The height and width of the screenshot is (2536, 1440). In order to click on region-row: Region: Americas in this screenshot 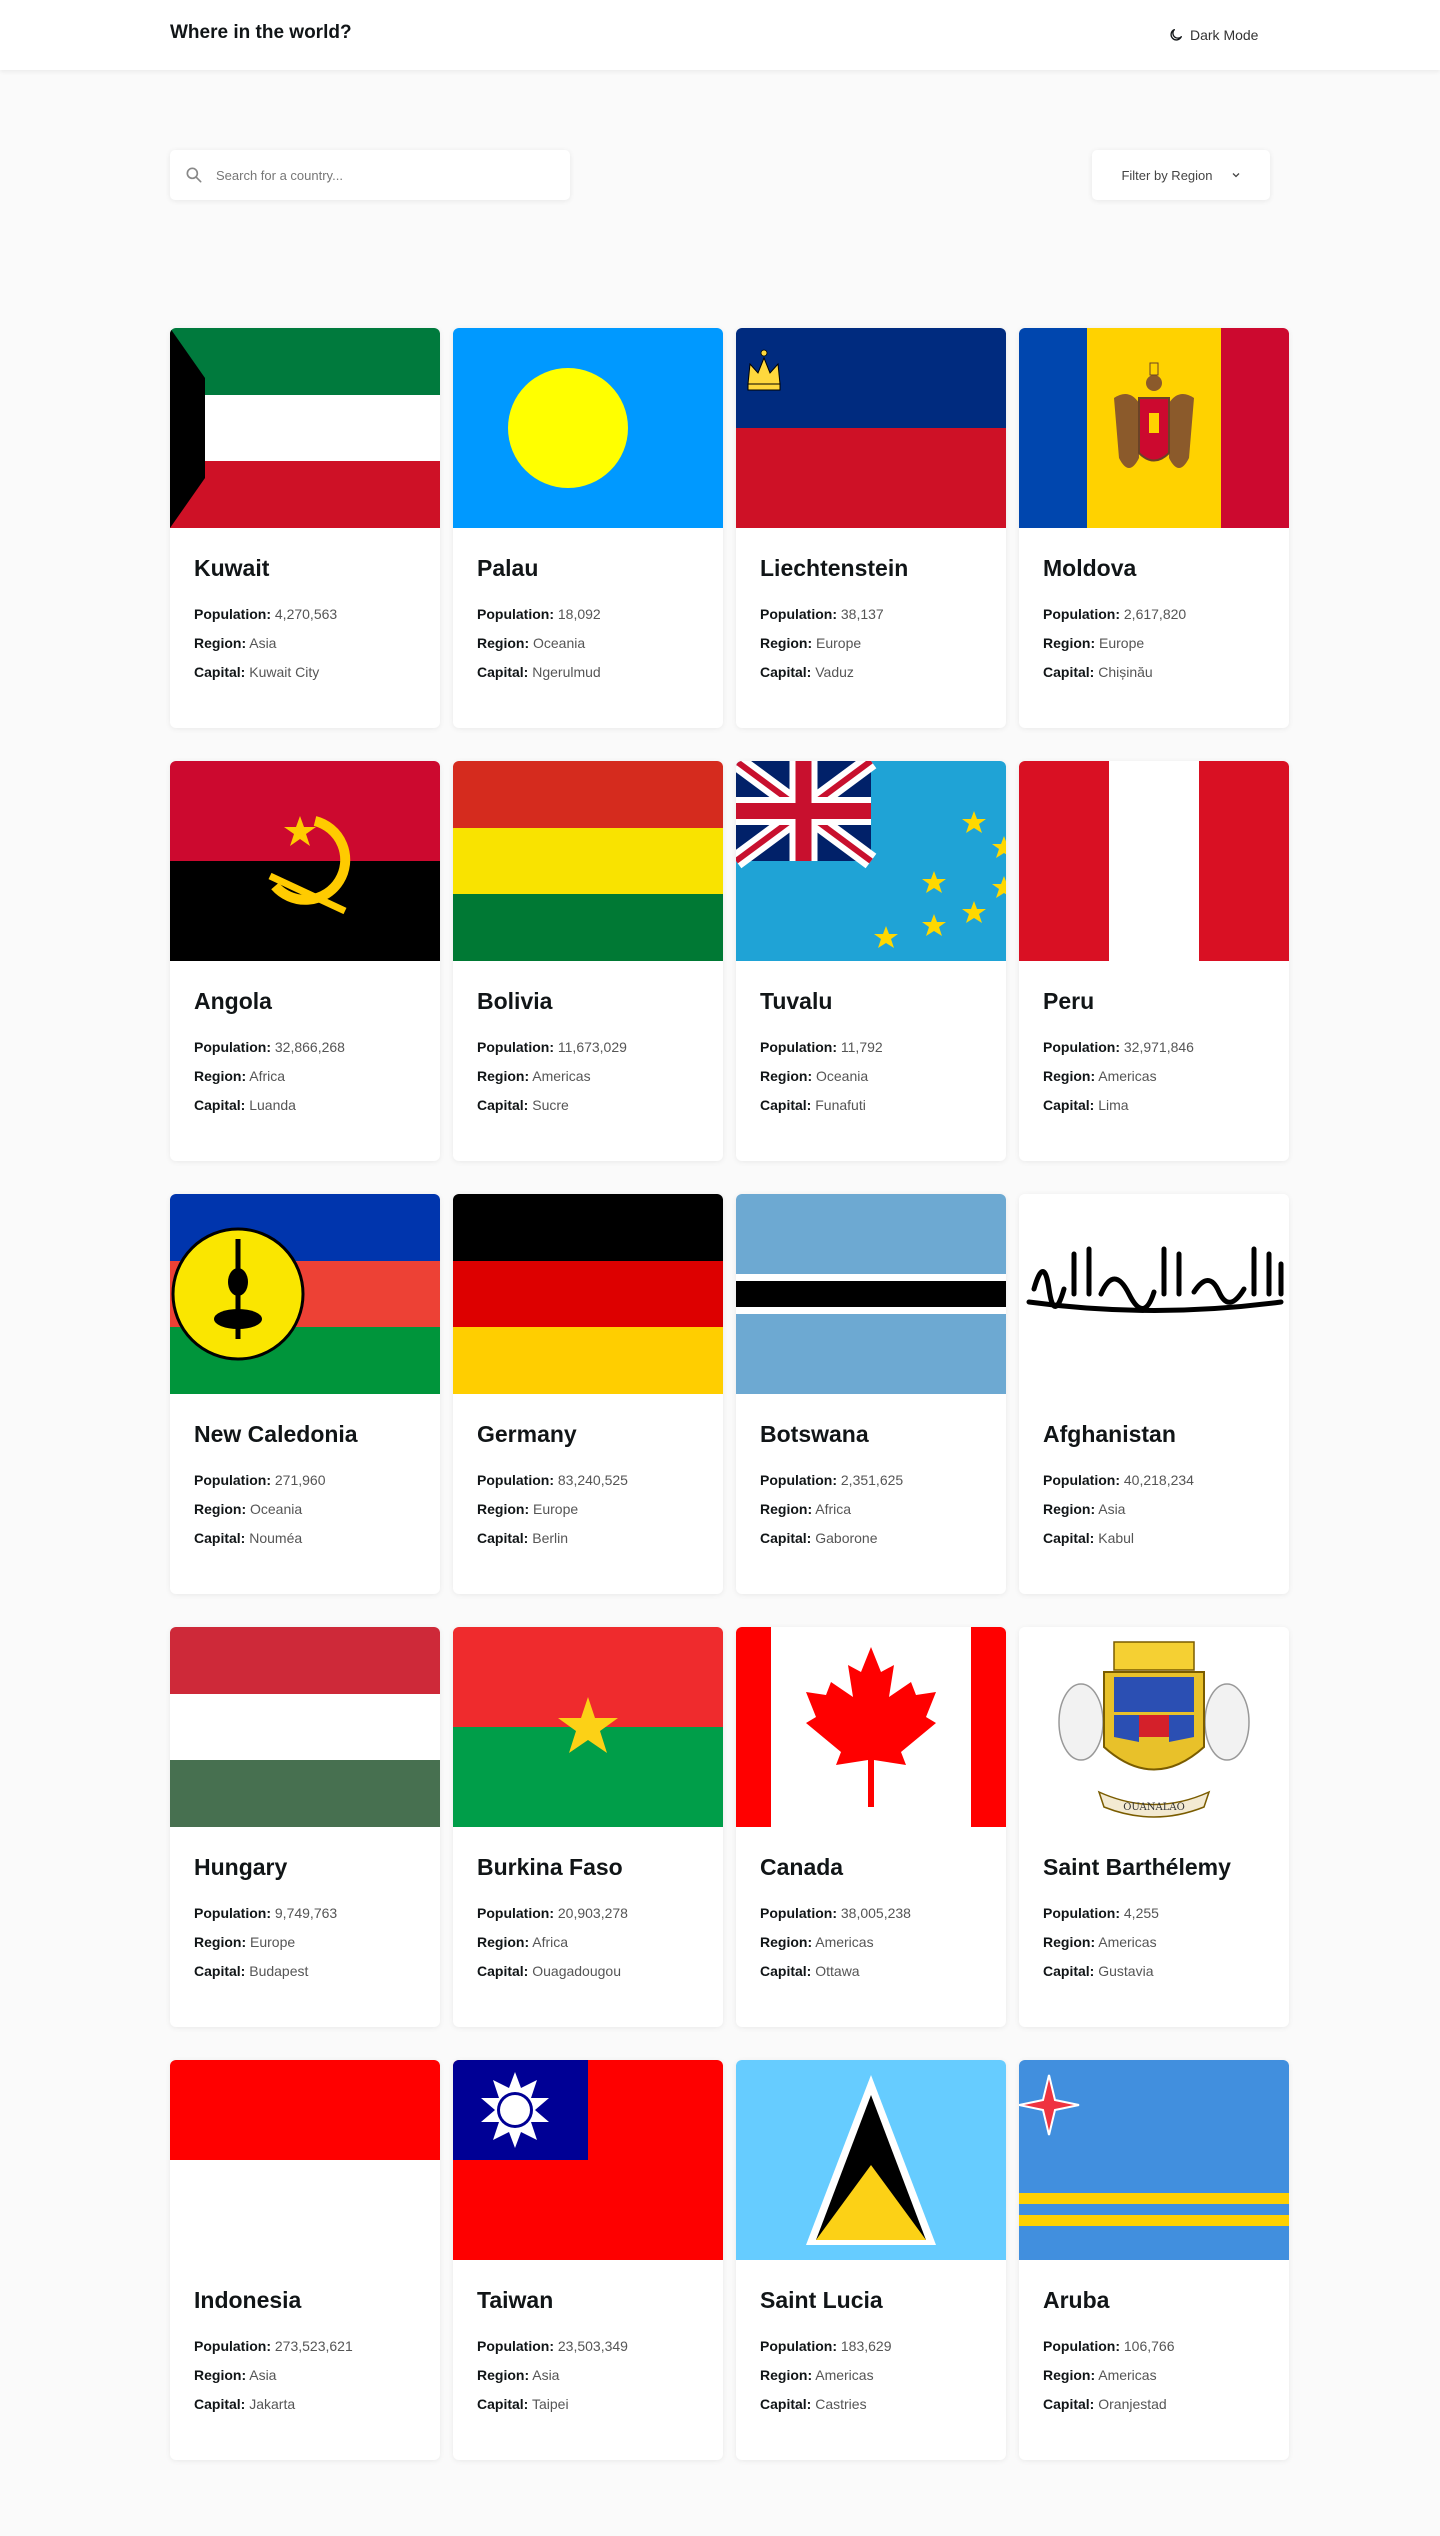, I will do `click(1154, 2375)`.